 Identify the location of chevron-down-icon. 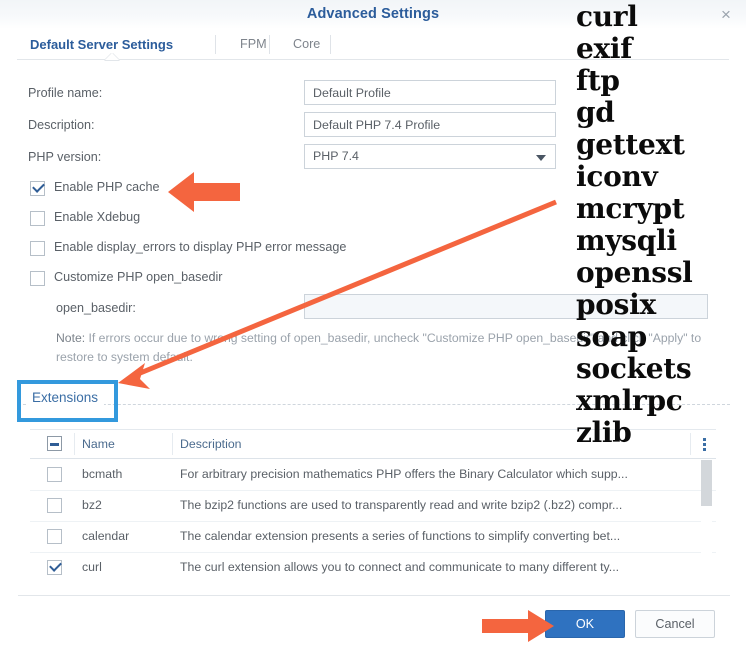
(541, 158).